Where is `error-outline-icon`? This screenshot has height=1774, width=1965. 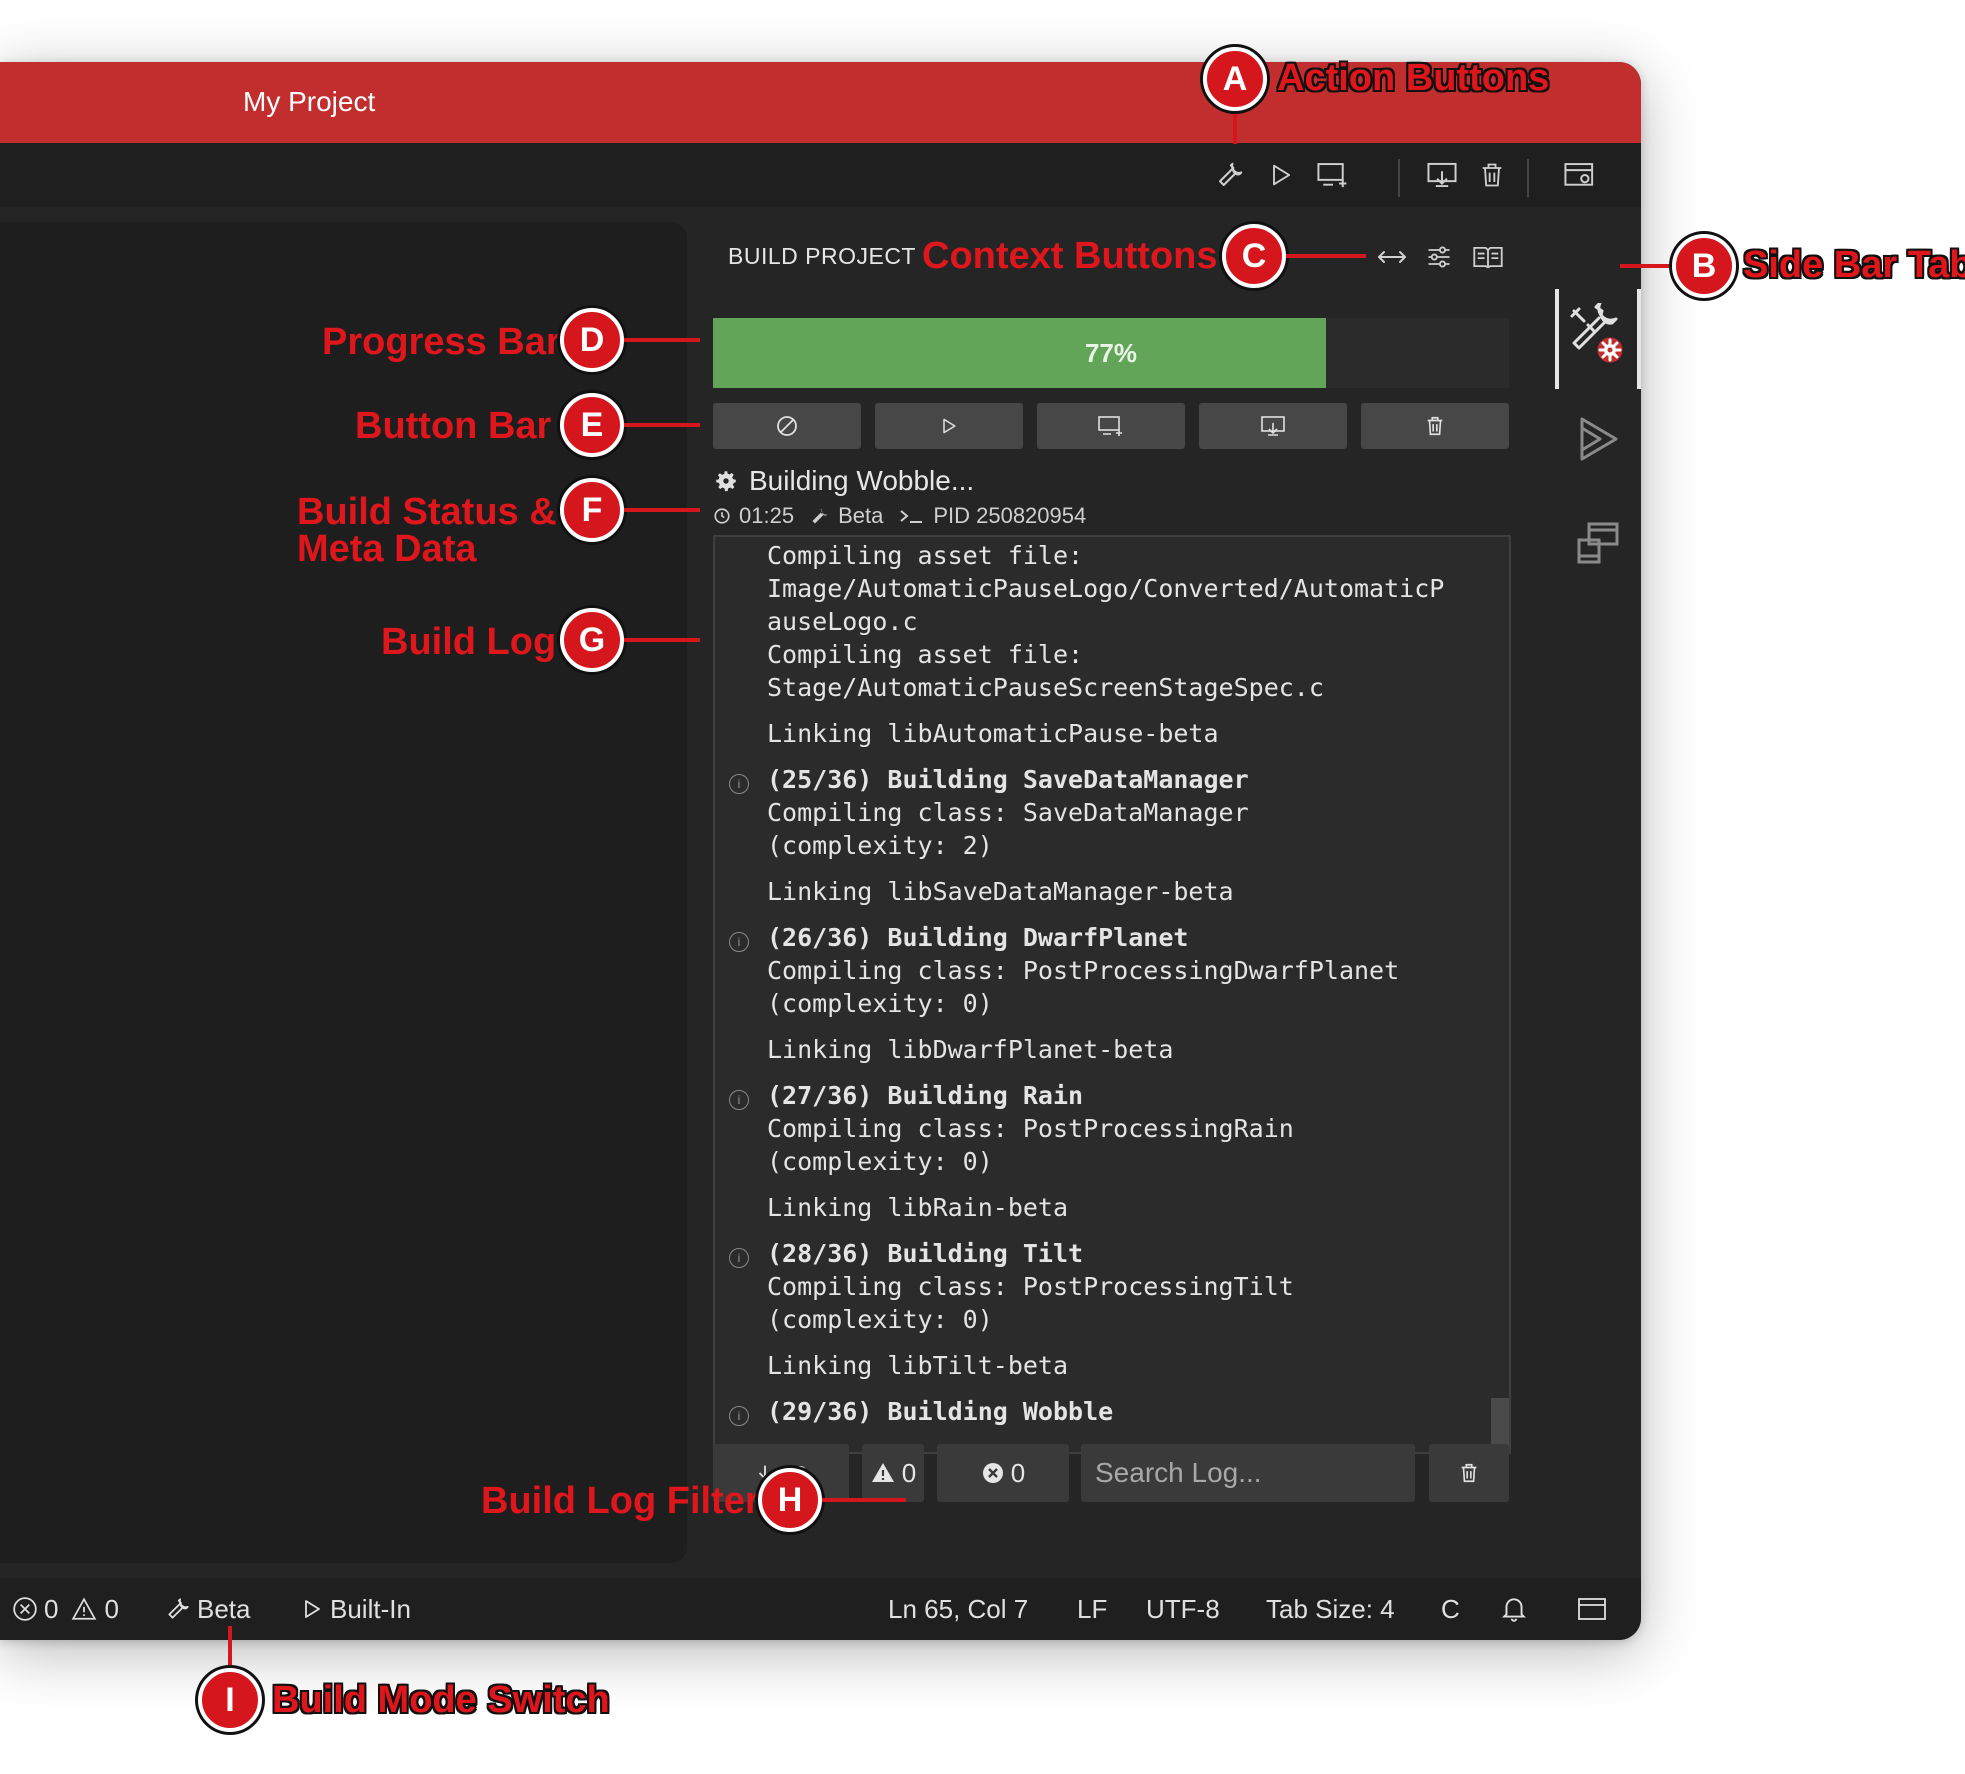 error-outline-icon is located at coordinates (25, 1609).